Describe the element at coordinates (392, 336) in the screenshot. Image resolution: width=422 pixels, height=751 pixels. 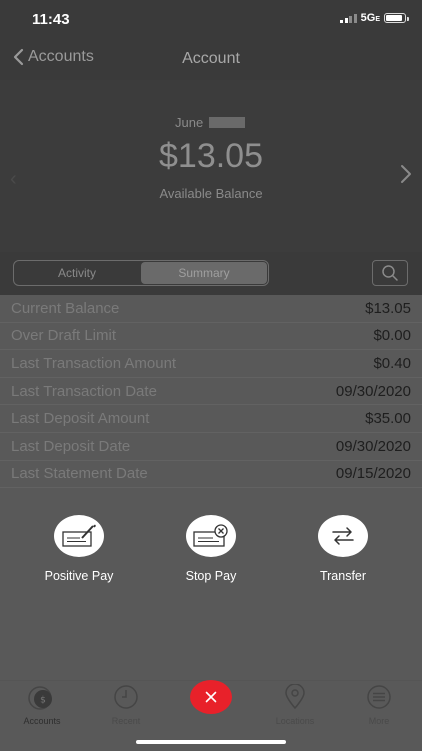
I see `row-value: $0.00` at that location.